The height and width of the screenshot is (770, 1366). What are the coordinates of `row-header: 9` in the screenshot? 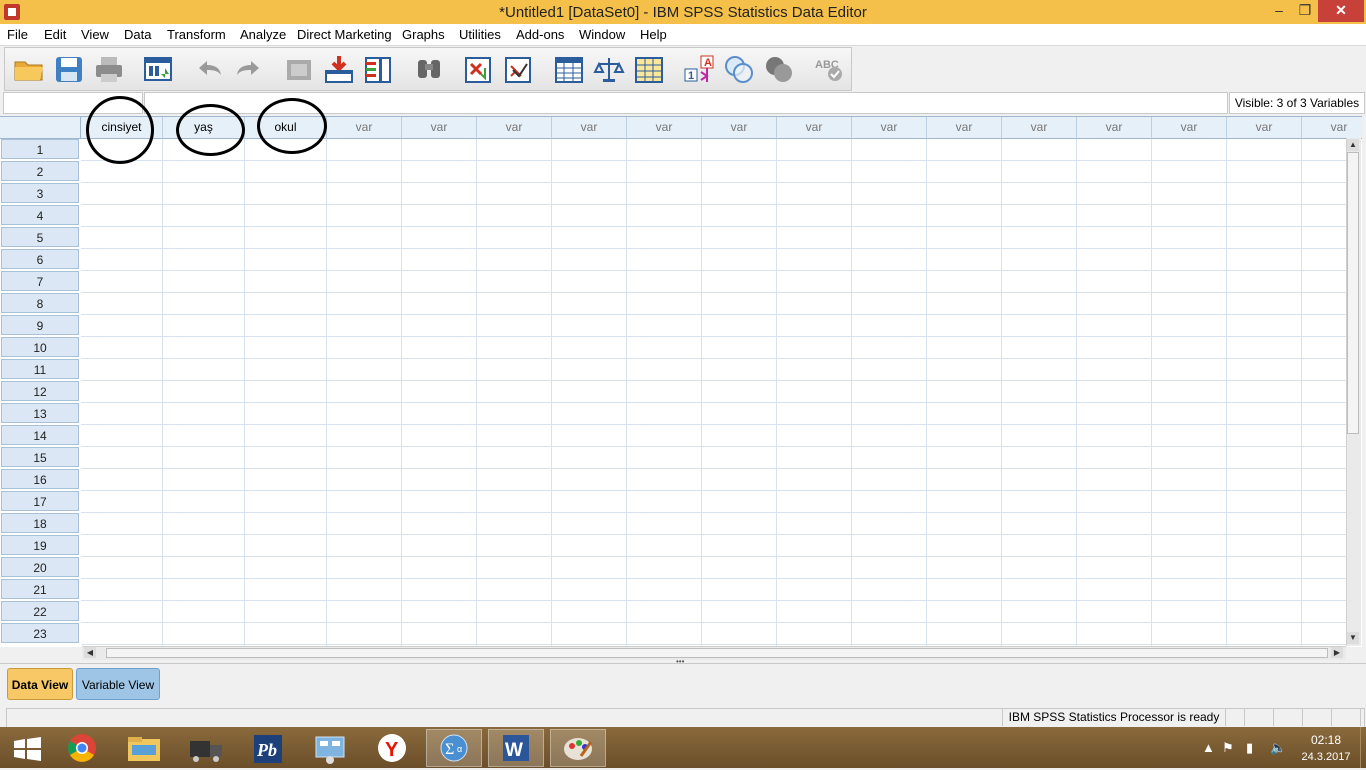 It's located at (40, 325).